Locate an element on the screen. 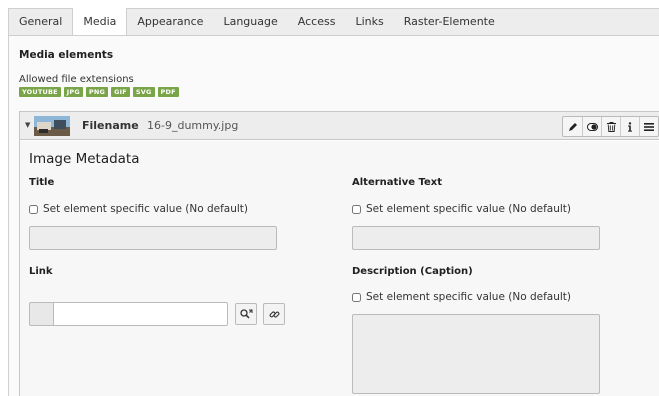 The height and width of the screenshot is (396, 659). title-checkbox-label: Set element specific value (No default) is located at coordinates (145, 209).